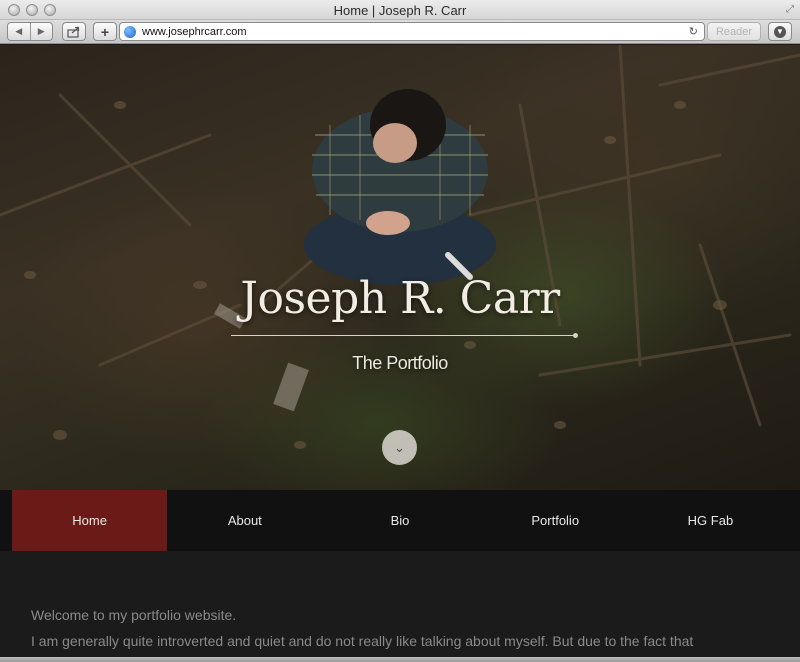  I want to click on title-bar: Home | Joseph R. Carr ⤢, so click(400, 10).